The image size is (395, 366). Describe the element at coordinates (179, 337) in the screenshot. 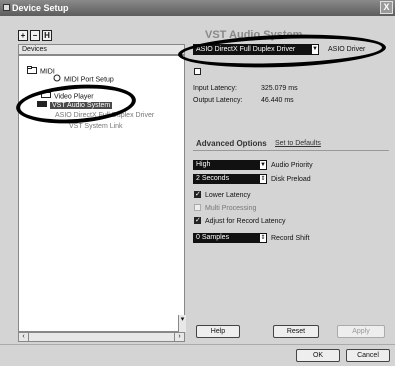

I see `chevron-right-icon: ›` at that location.